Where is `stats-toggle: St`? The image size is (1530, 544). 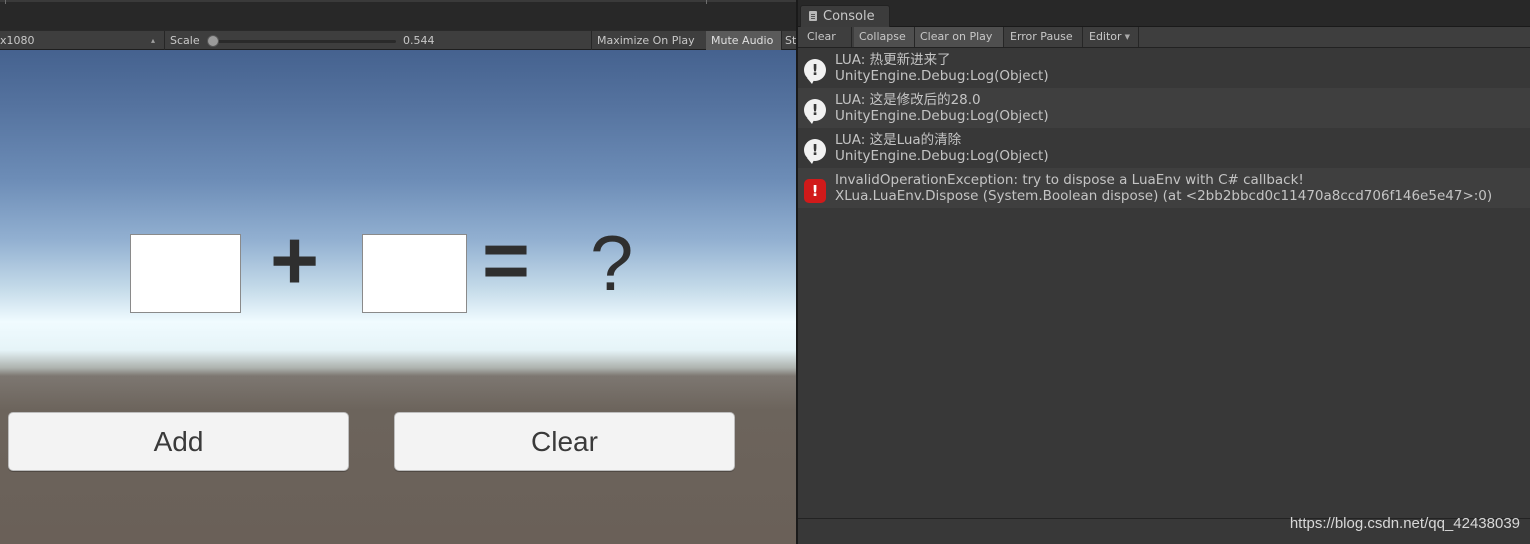 stats-toggle: St is located at coordinates (789, 40).